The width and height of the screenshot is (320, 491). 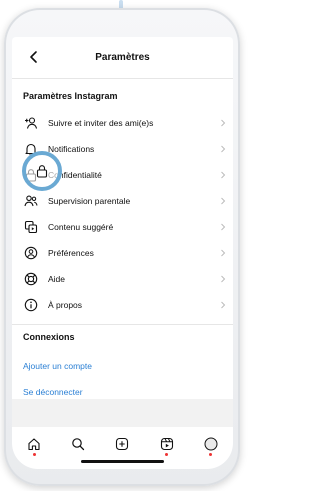 I want to click on preferences-icon, so click(x=31, y=253).